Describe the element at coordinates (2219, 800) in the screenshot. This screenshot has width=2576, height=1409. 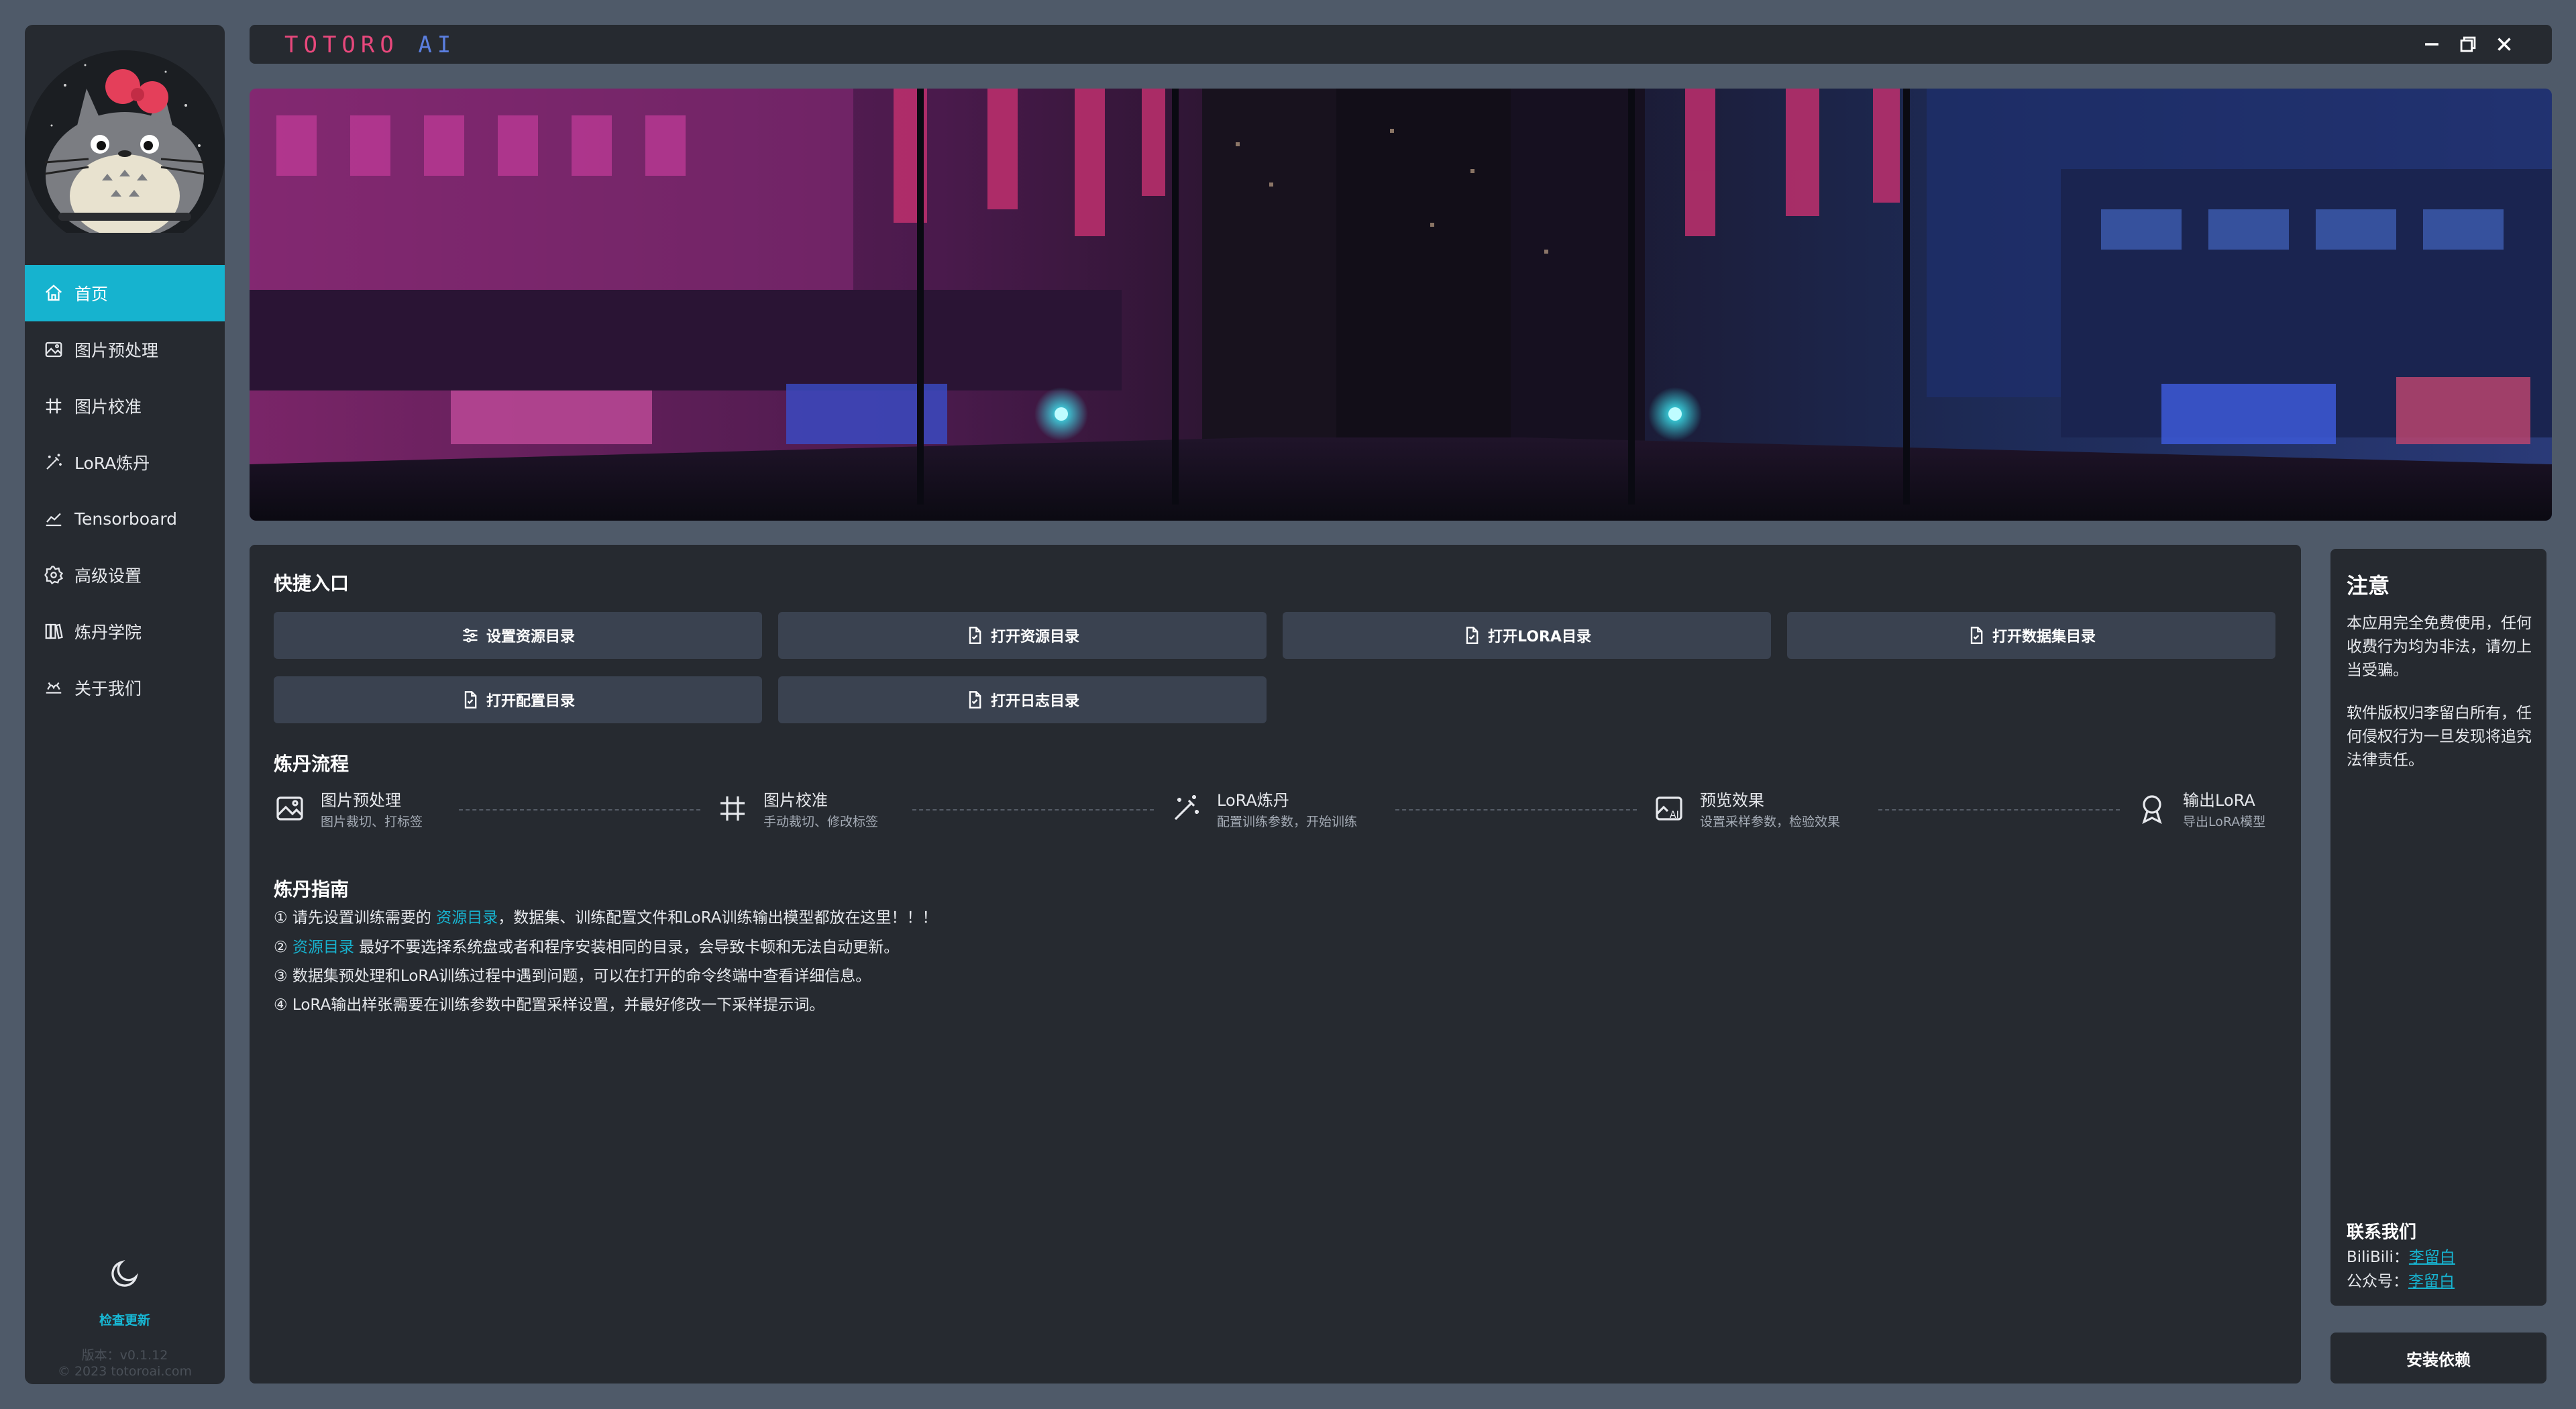
I see `flow-step-title: 输出LoRA` at that location.